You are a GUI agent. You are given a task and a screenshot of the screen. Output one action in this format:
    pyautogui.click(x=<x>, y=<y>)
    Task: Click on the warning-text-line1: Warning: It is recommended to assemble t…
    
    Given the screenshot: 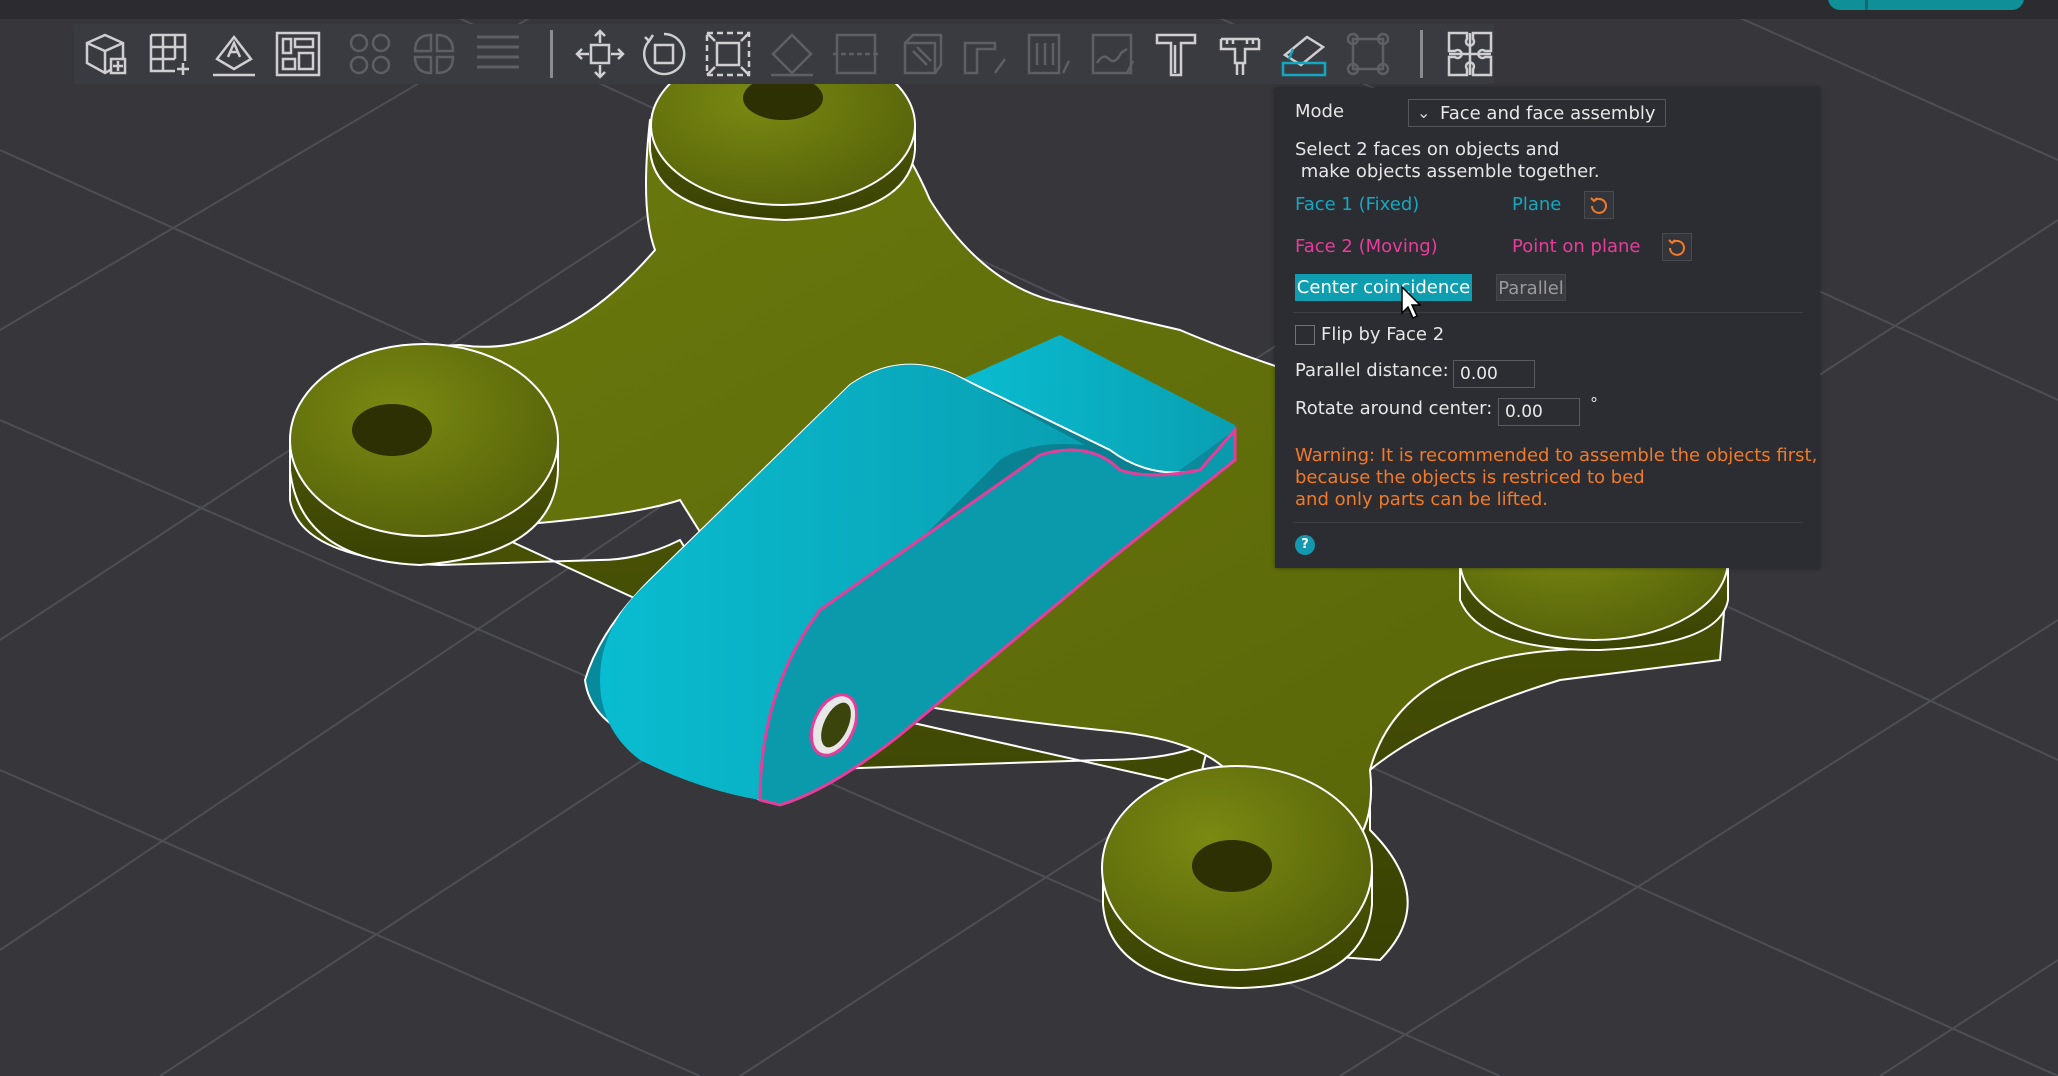 What is the action you would take?
    pyautogui.click(x=1556, y=455)
    